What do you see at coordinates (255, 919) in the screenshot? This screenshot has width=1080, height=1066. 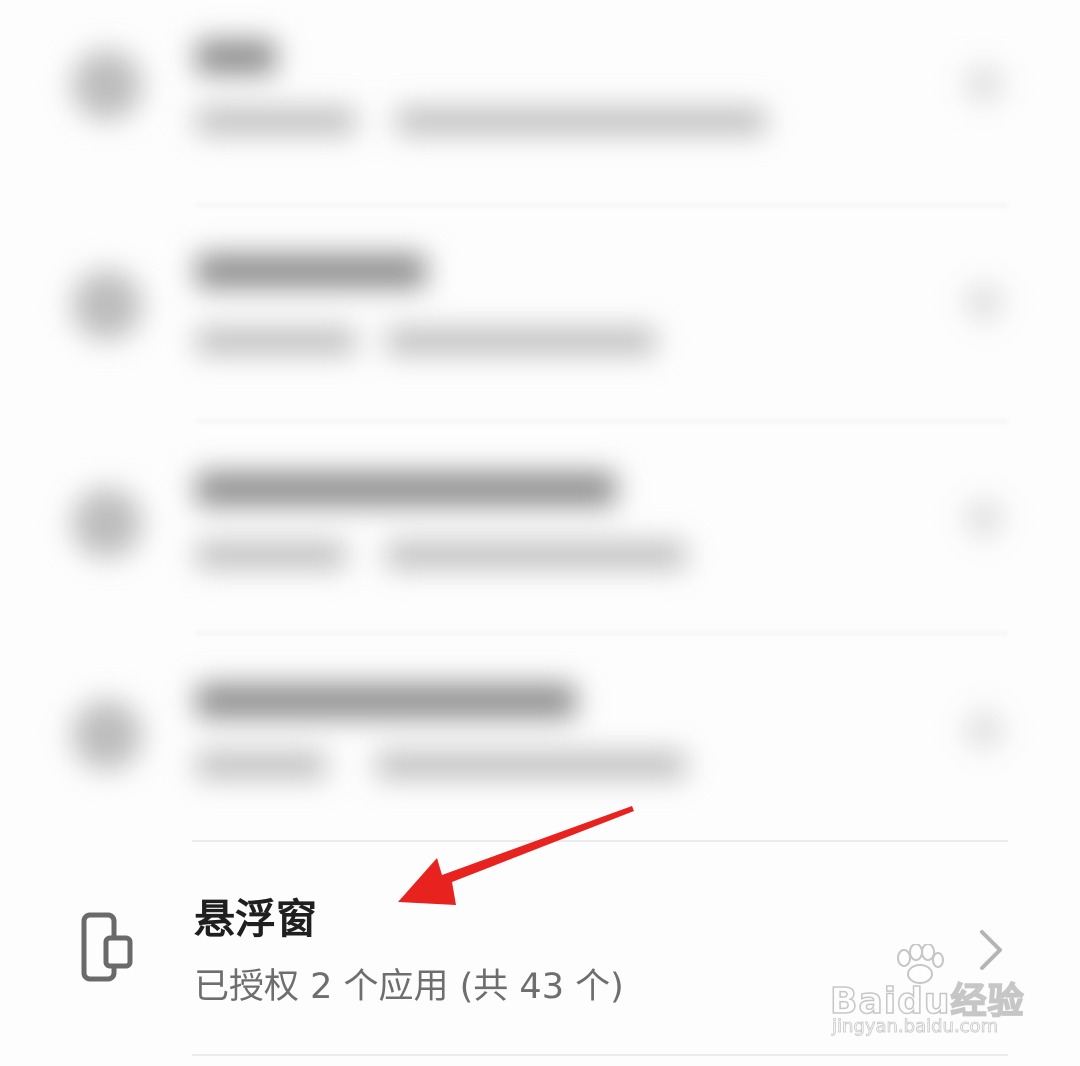 I see `floating-window-title: 悬浮窗` at bounding box center [255, 919].